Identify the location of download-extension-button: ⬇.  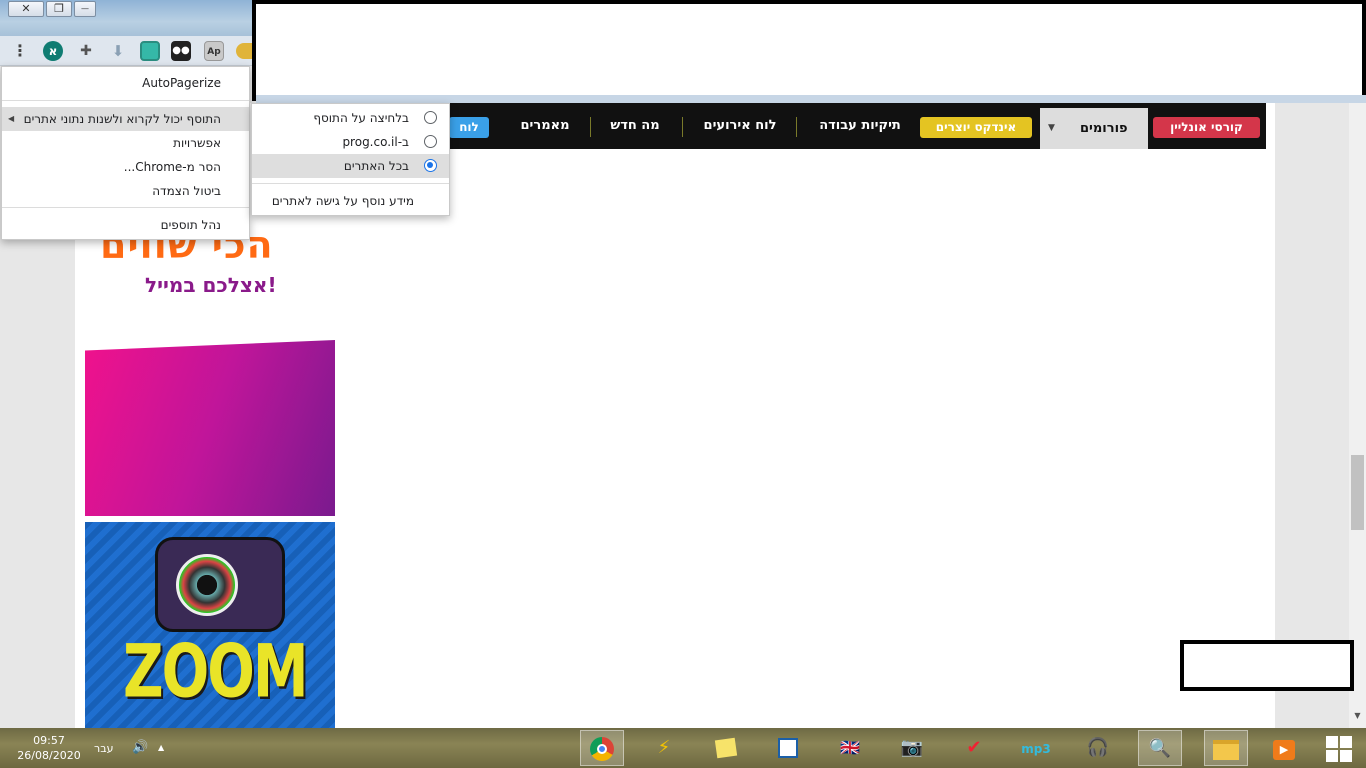
(118, 51).